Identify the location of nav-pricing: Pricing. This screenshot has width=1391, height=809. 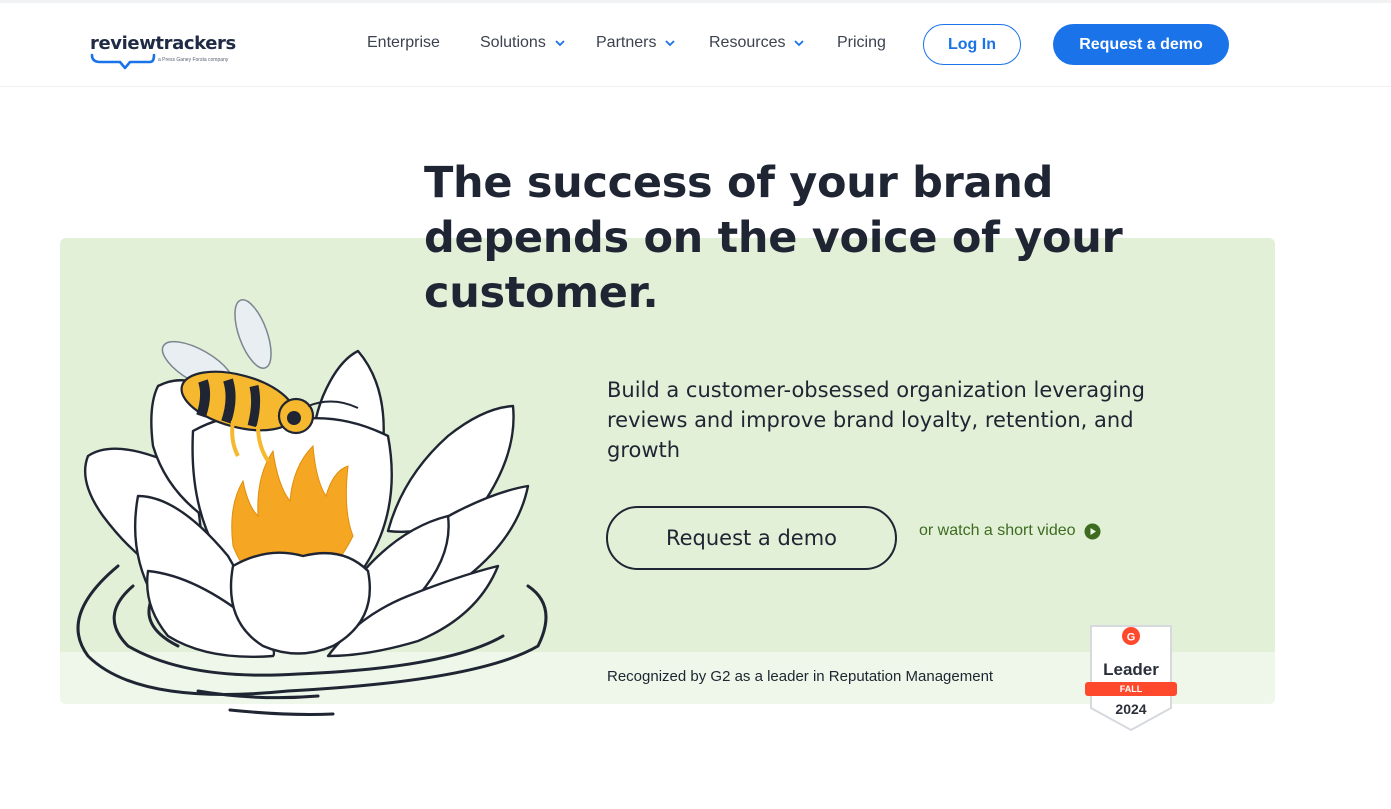
(861, 43).